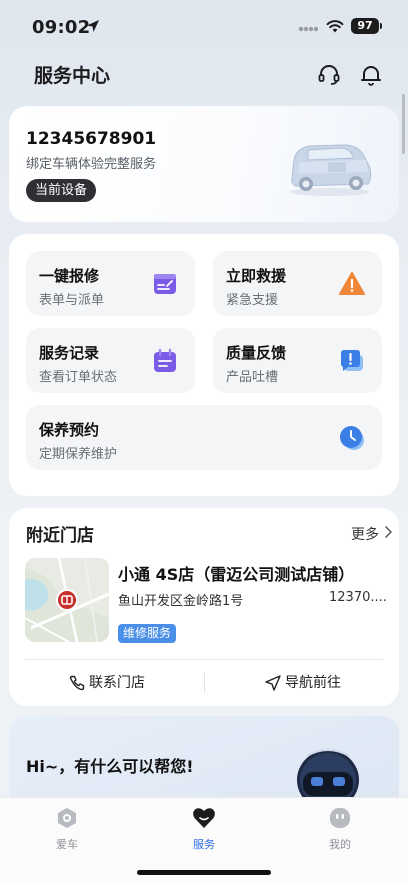  Describe the element at coordinates (69, 430) in the screenshot. I see `service-title: 保养预约` at that location.